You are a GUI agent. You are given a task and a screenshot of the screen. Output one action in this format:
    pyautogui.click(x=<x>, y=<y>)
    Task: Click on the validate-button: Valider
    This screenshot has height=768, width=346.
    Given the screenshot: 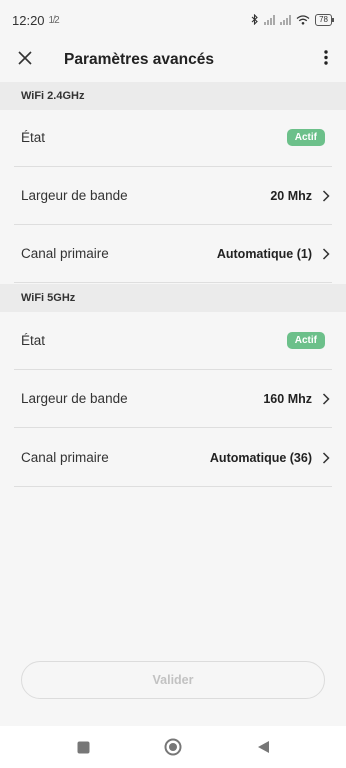 What is the action you would take?
    pyautogui.click(x=173, y=680)
    